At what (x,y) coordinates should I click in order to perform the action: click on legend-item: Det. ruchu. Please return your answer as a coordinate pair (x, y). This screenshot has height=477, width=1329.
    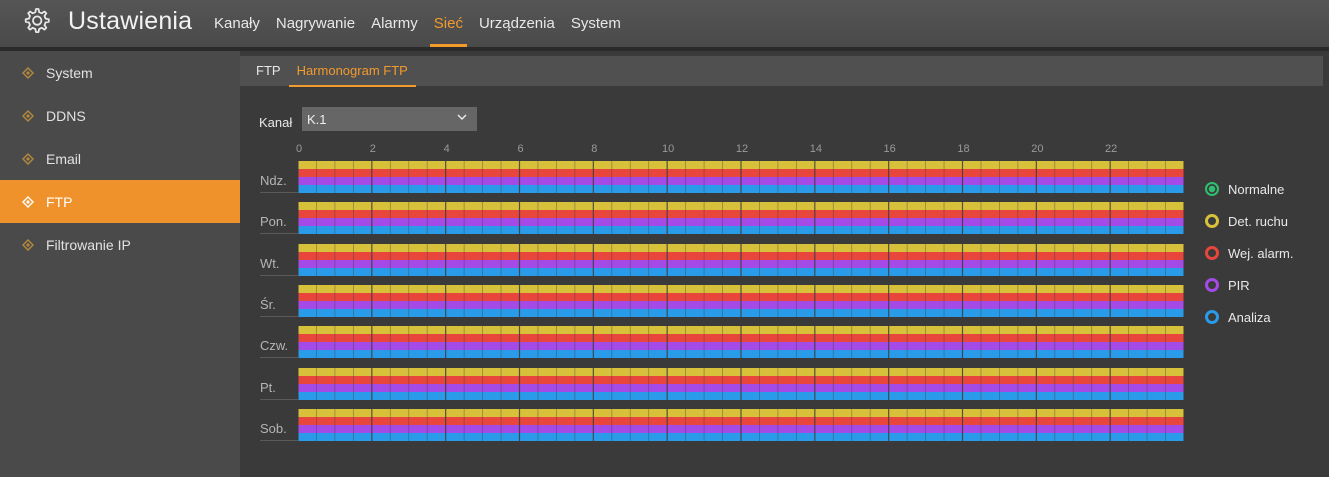
    Looking at the image, I should click on (1249, 221).